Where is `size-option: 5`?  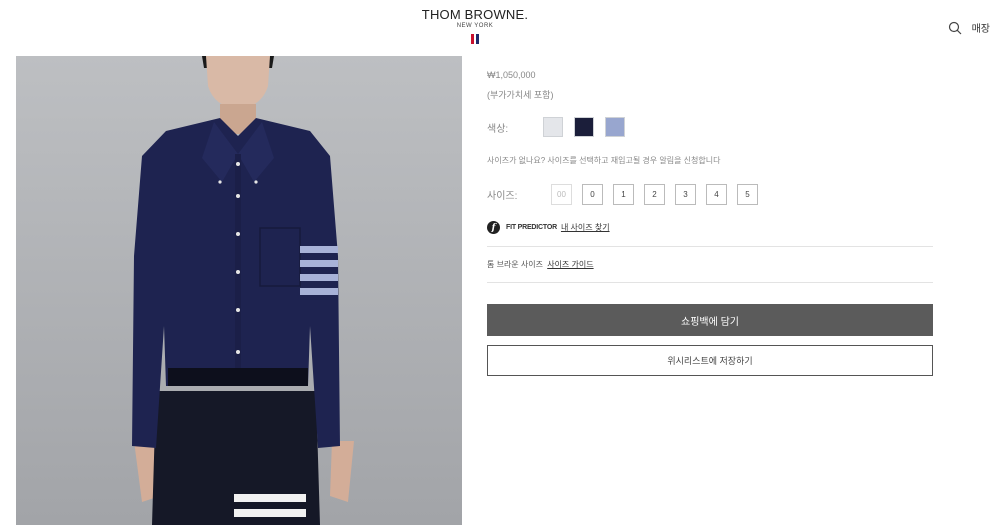 size-option: 5 is located at coordinates (747, 194).